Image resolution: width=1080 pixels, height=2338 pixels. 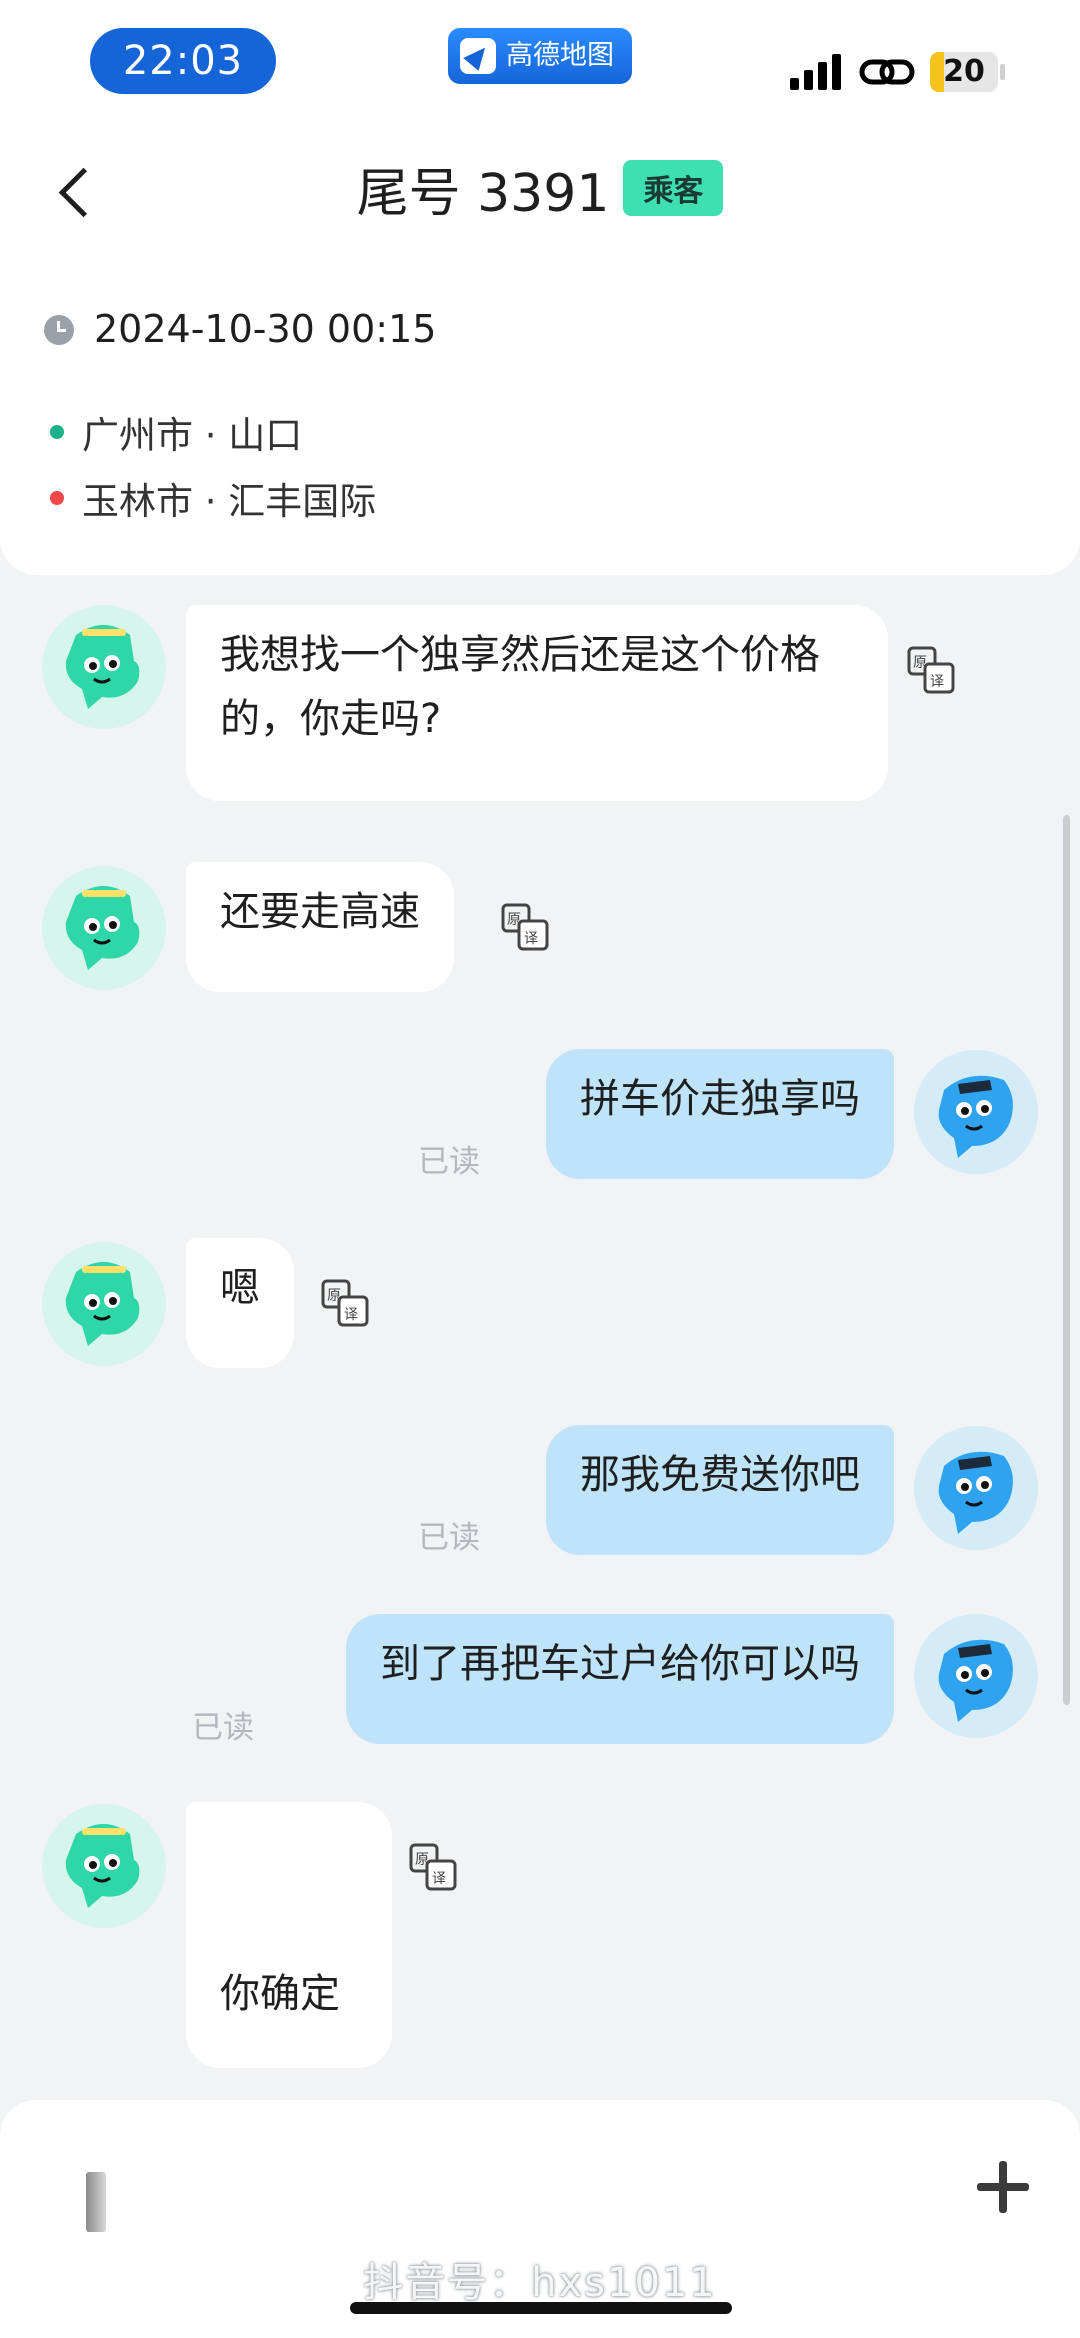 What do you see at coordinates (720, 1114) in the screenshot?
I see `message-bubble: 拼车价走独享吗` at bounding box center [720, 1114].